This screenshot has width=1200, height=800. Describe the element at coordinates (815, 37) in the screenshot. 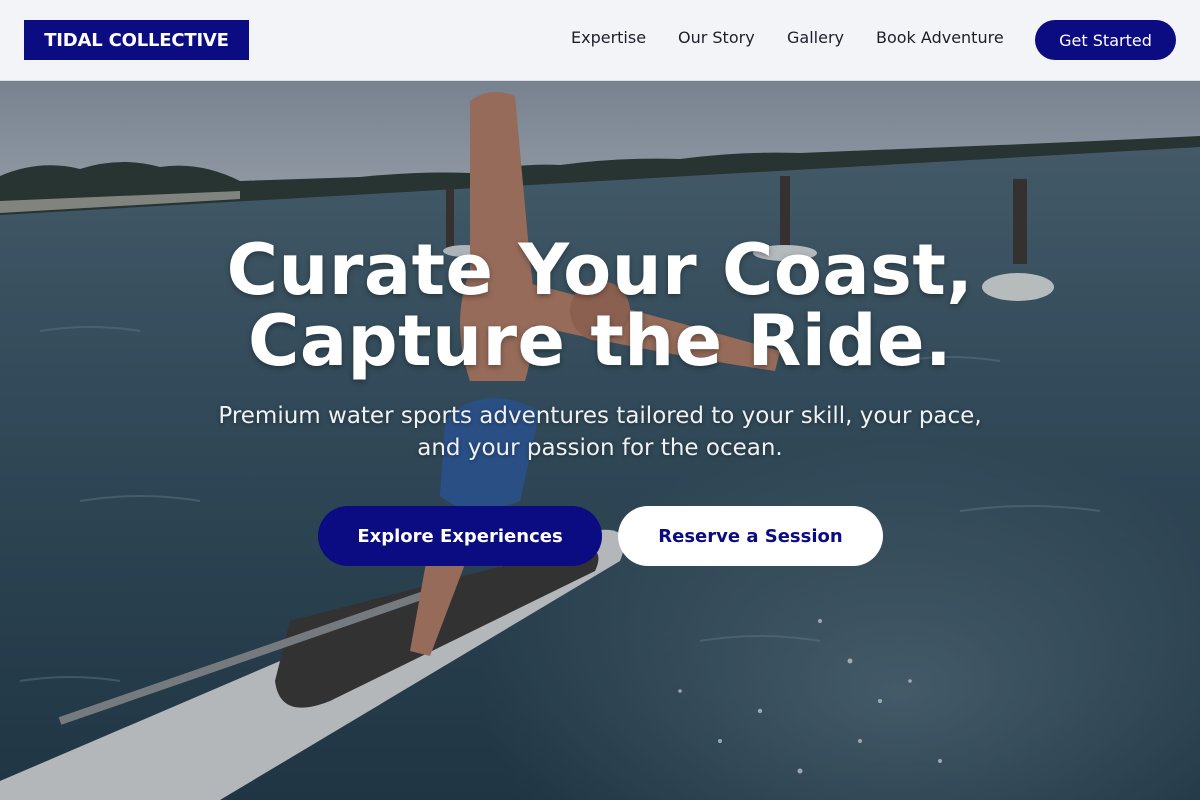

I see `nav-link-gallery: Gallery` at that location.